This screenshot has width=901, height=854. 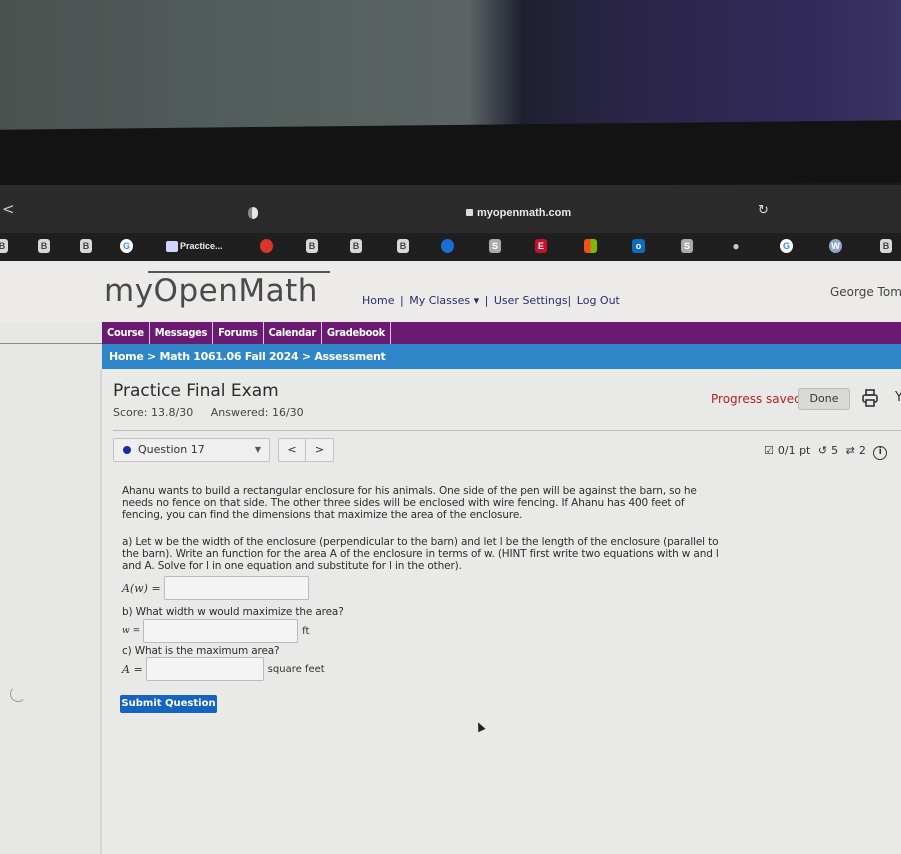 I want to click on username: George Tom, so click(x=865, y=292).